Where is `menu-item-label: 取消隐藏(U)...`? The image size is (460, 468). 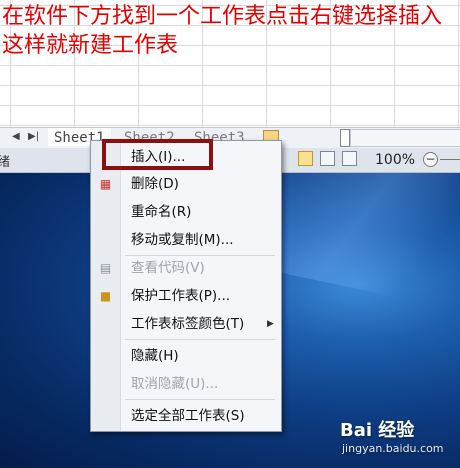
menu-item-label: 取消隐藏(U)... is located at coordinates (175, 384).